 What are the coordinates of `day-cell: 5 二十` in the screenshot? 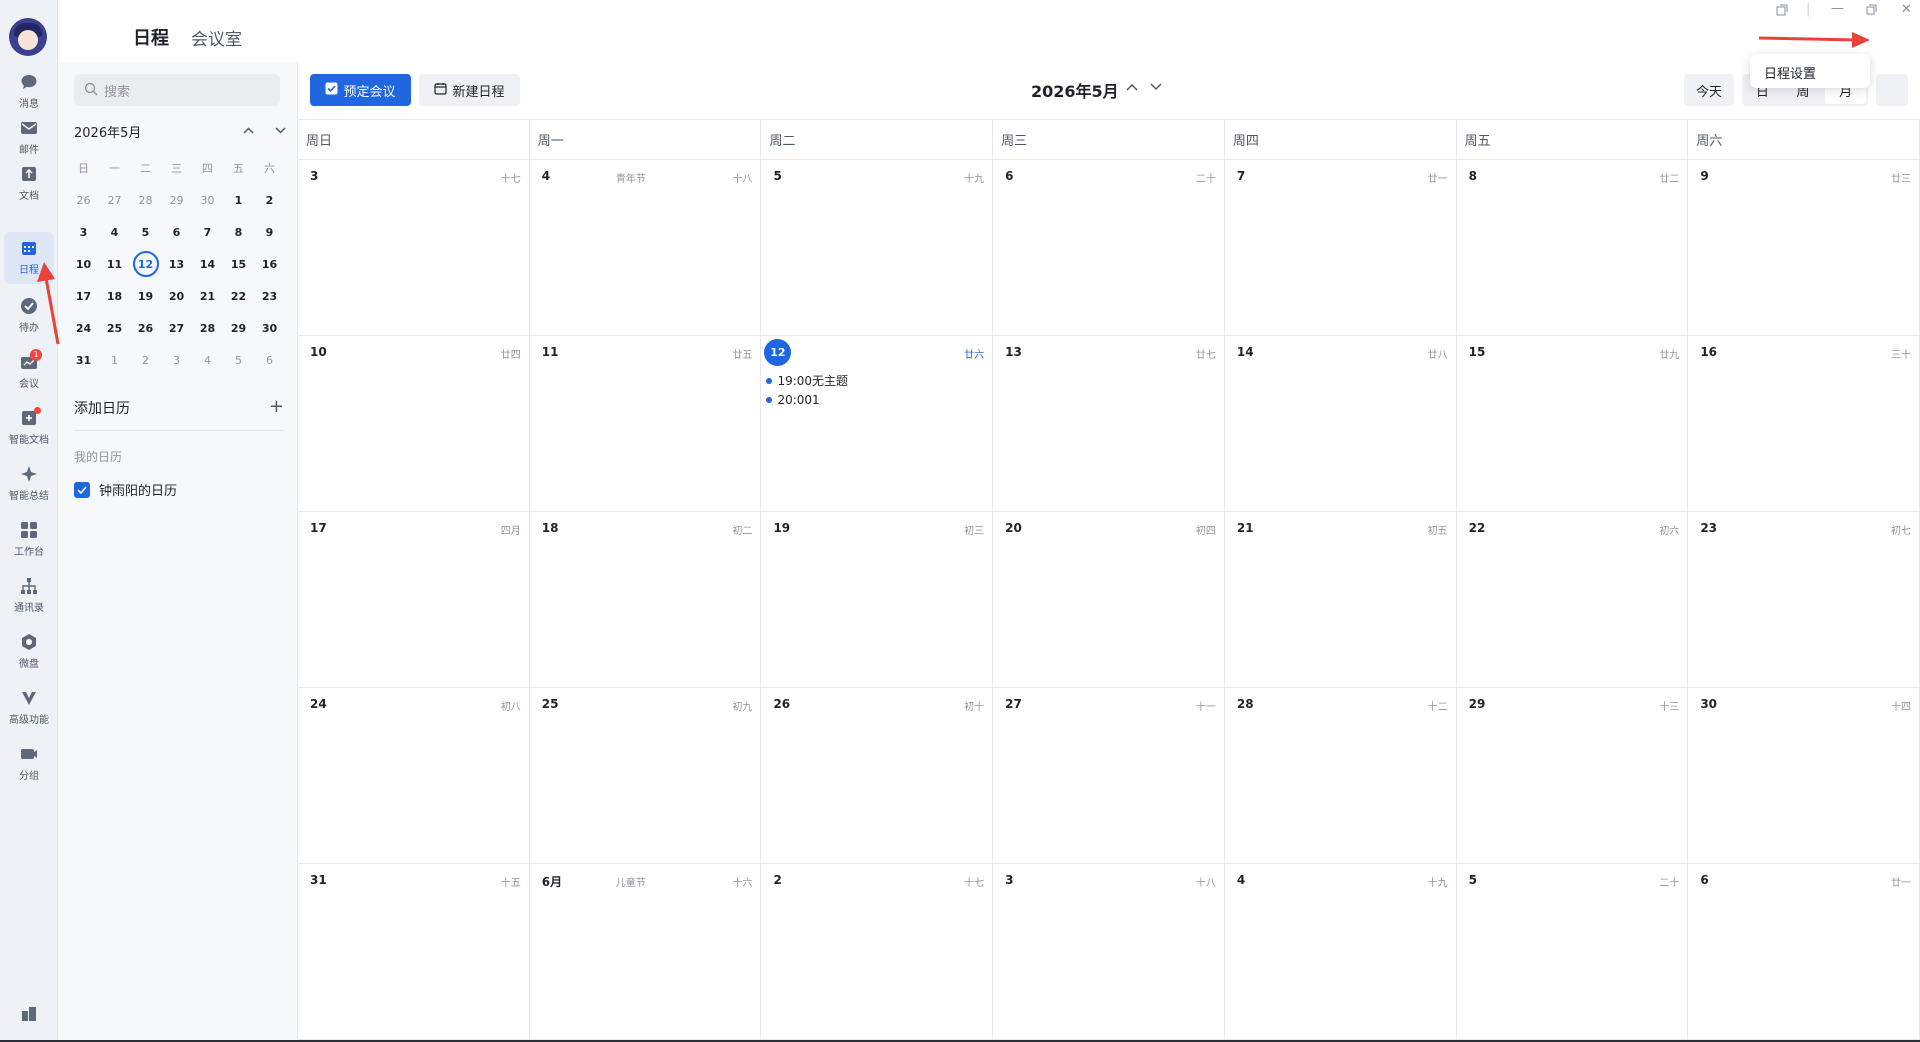 It's located at (1573, 951).